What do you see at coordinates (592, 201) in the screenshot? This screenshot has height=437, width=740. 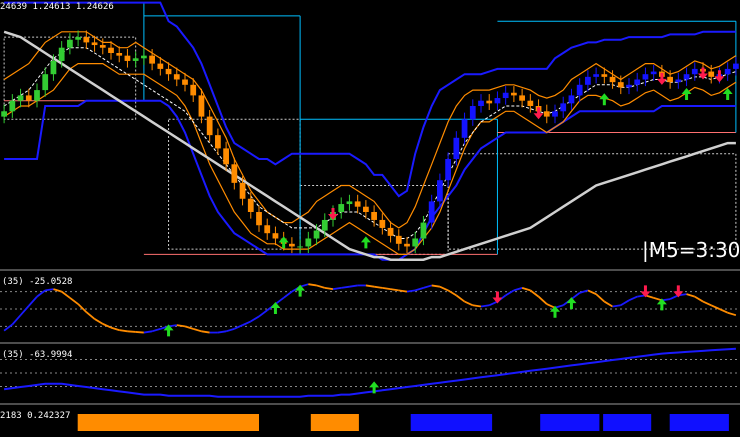 I see `dashed-box` at bounding box center [592, 201].